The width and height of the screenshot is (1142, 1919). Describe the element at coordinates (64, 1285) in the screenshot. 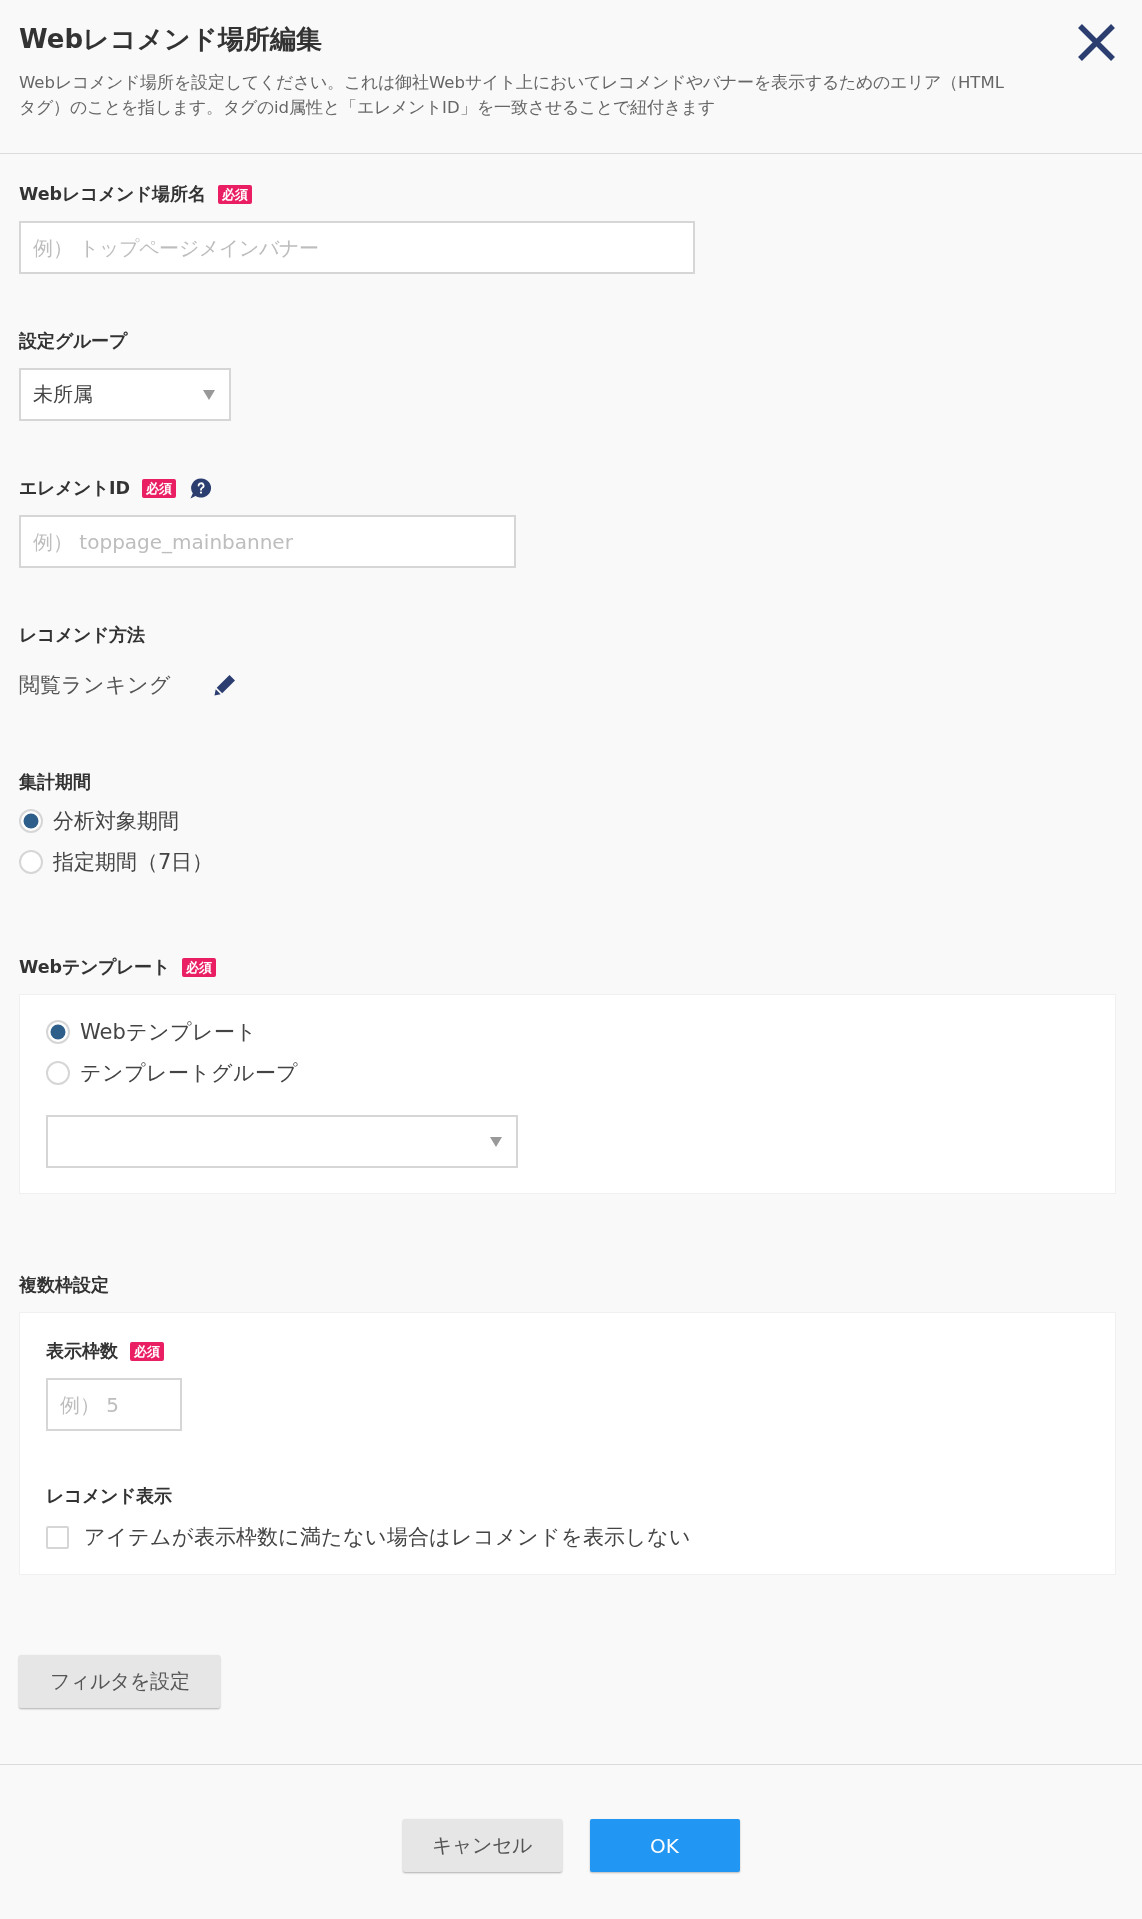

I see `field-label: 複数枠設定` at that location.